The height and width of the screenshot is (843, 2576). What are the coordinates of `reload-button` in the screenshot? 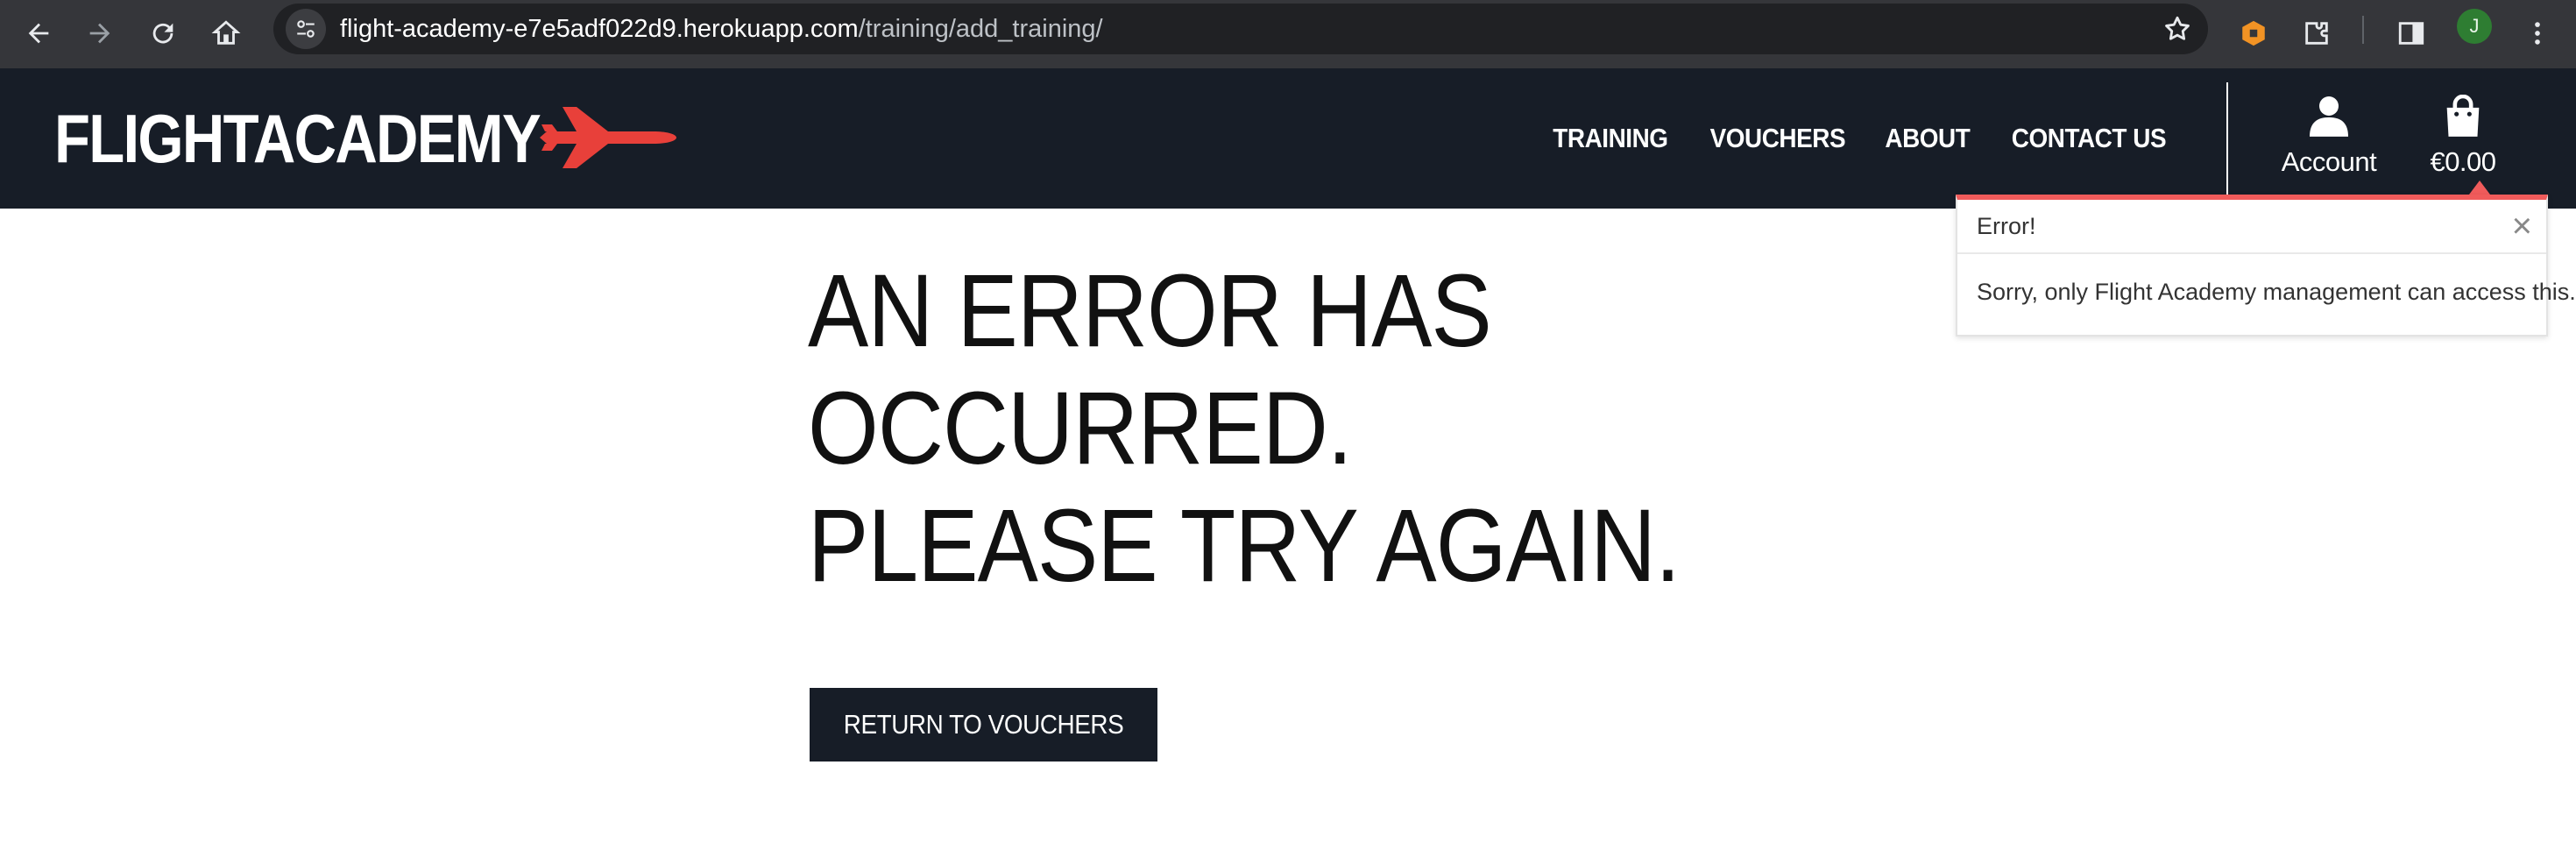 It's located at (163, 33).